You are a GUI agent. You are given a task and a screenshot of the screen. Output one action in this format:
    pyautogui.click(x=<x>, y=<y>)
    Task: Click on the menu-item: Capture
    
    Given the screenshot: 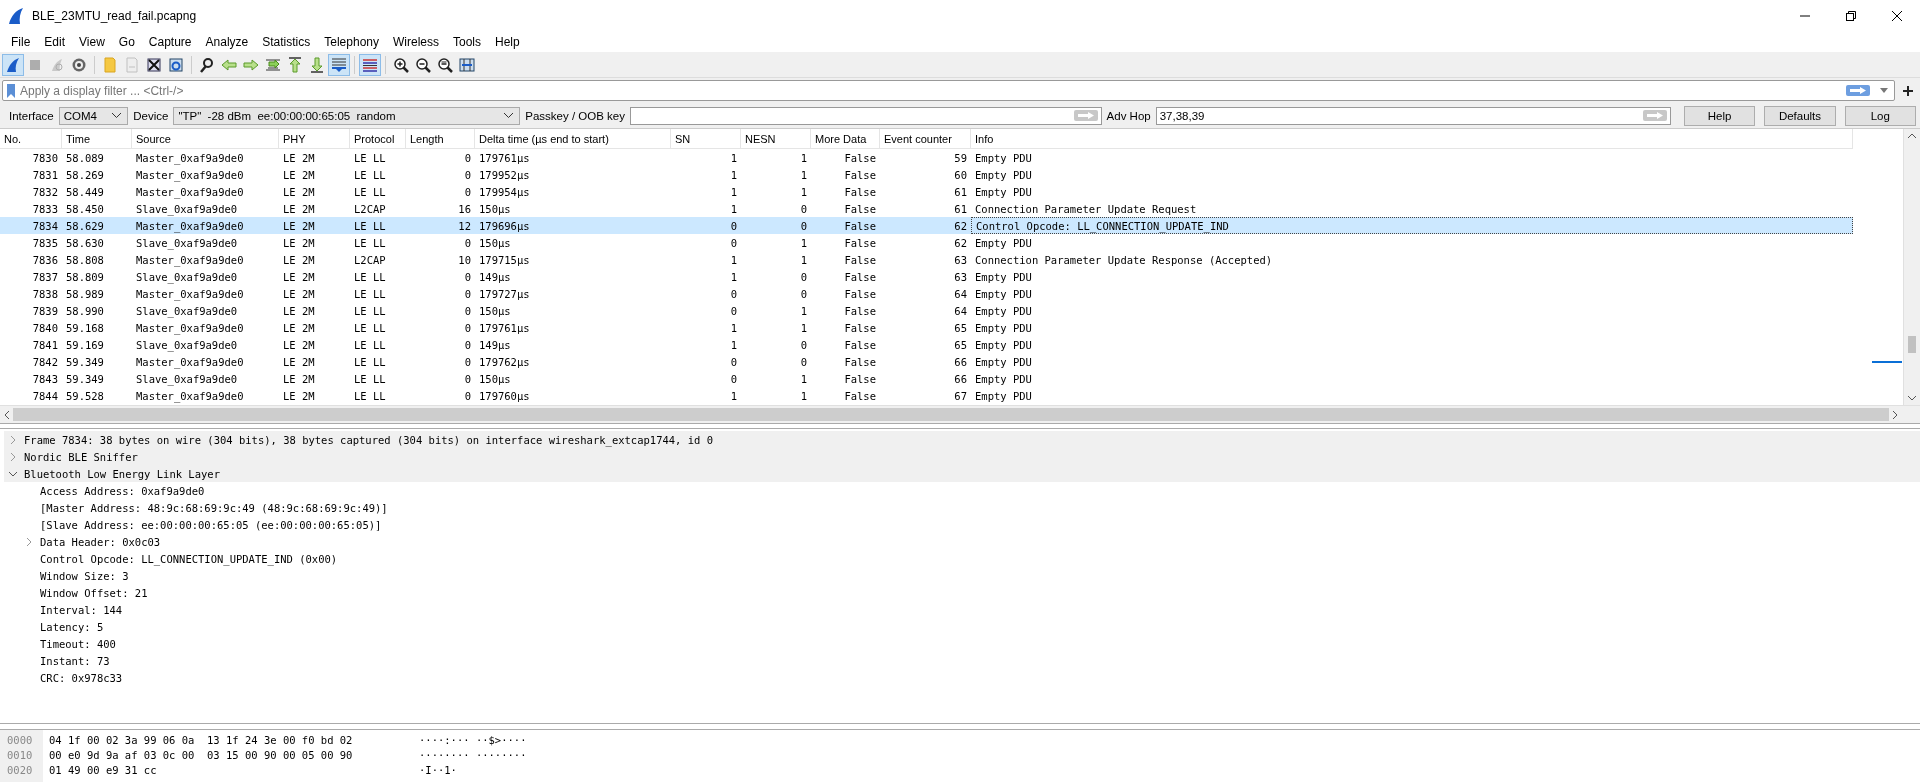 What is the action you would take?
    pyautogui.click(x=170, y=42)
    